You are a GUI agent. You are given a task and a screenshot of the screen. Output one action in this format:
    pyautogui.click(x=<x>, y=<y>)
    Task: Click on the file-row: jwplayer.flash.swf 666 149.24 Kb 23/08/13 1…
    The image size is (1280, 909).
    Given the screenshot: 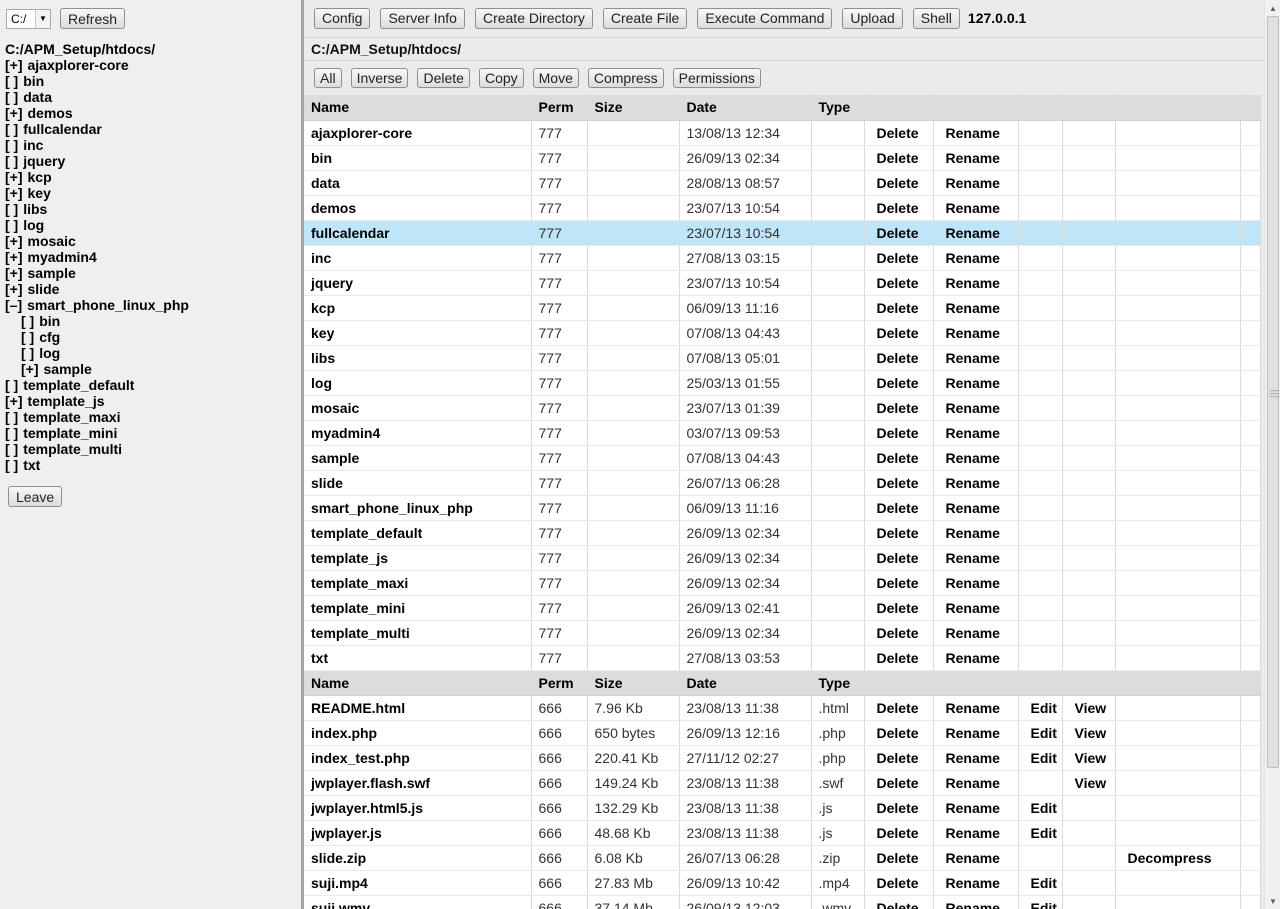 What is the action you would take?
    pyautogui.click(x=782, y=783)
    